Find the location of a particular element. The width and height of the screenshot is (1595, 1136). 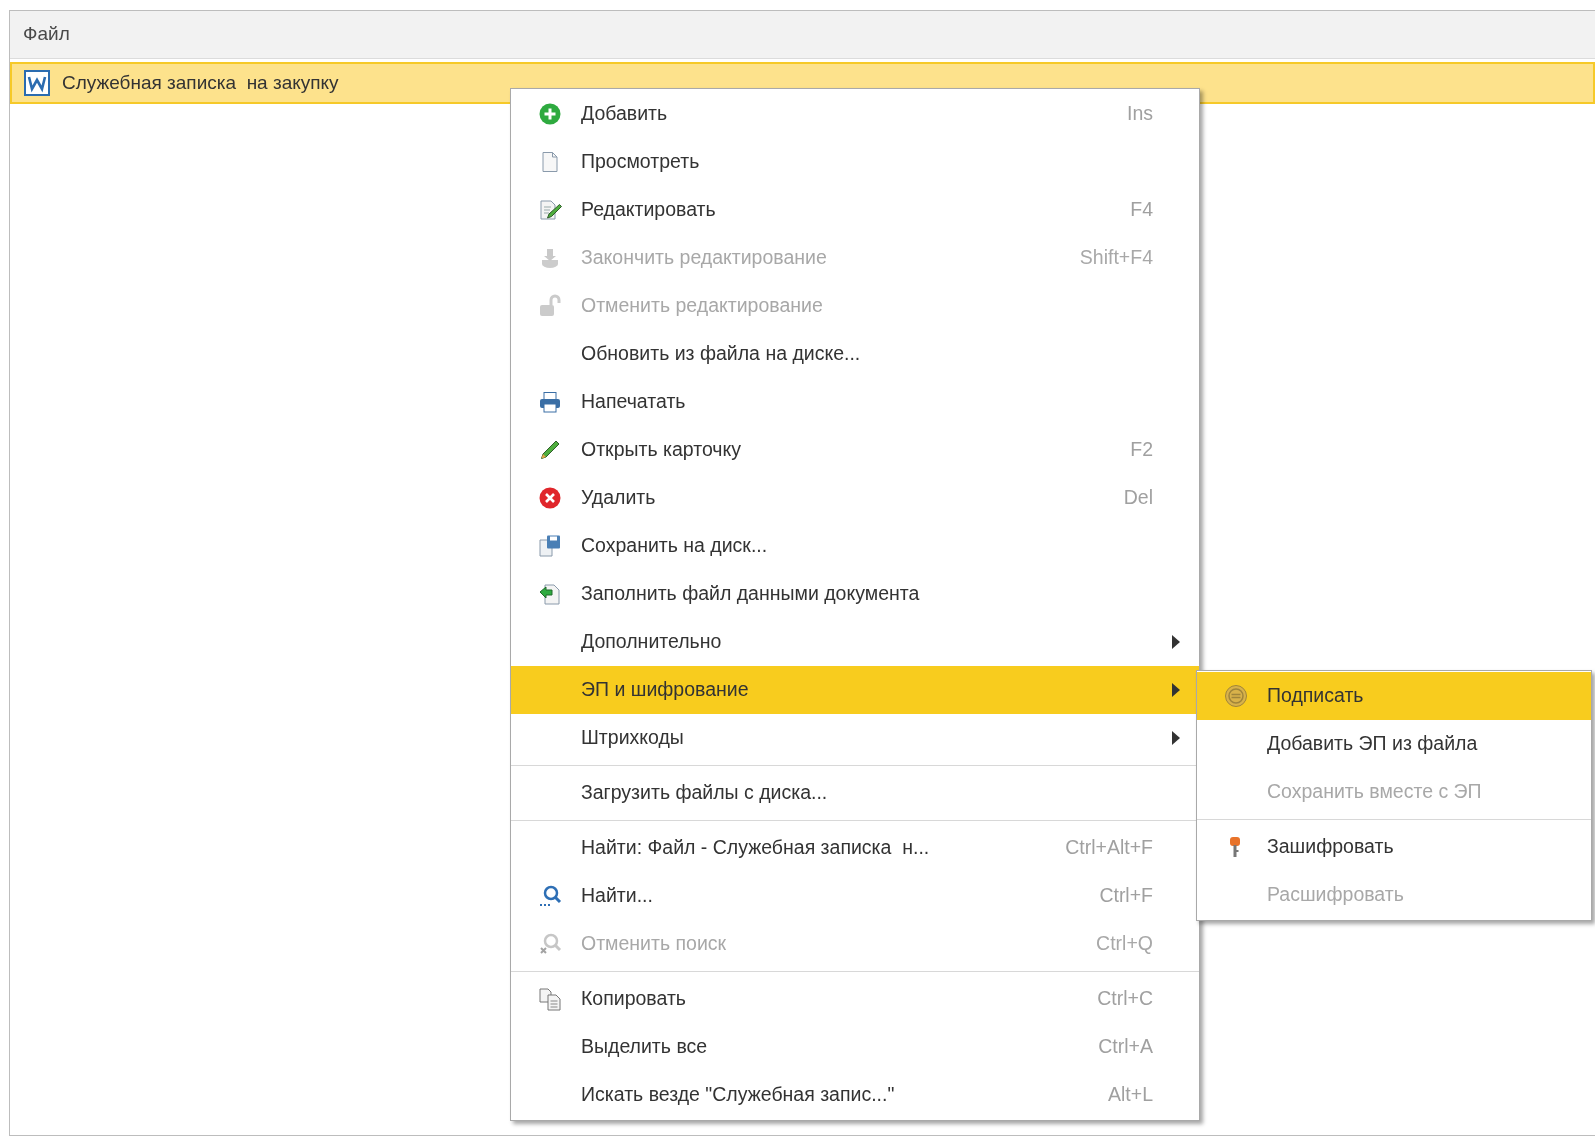

document-arrow-icon is located at coordinates (550, 594).